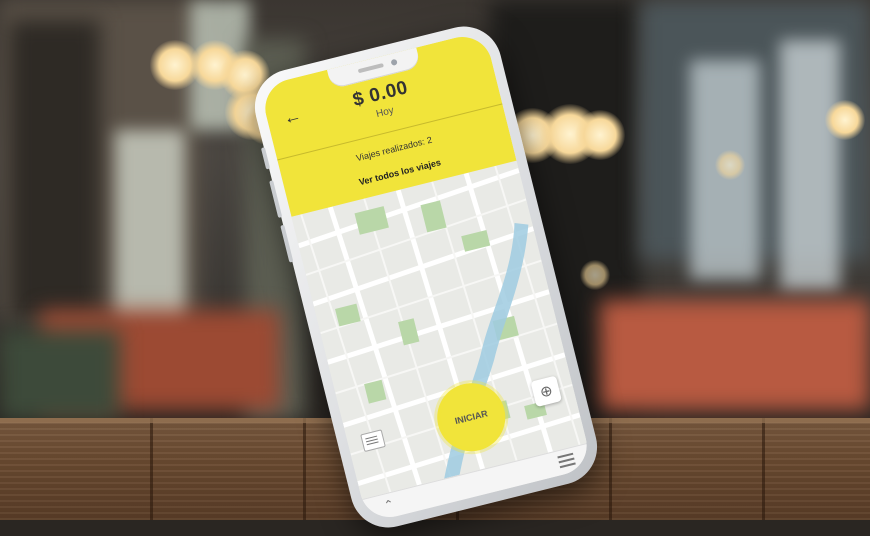  I want to click on front-camera, so click(394, 62).